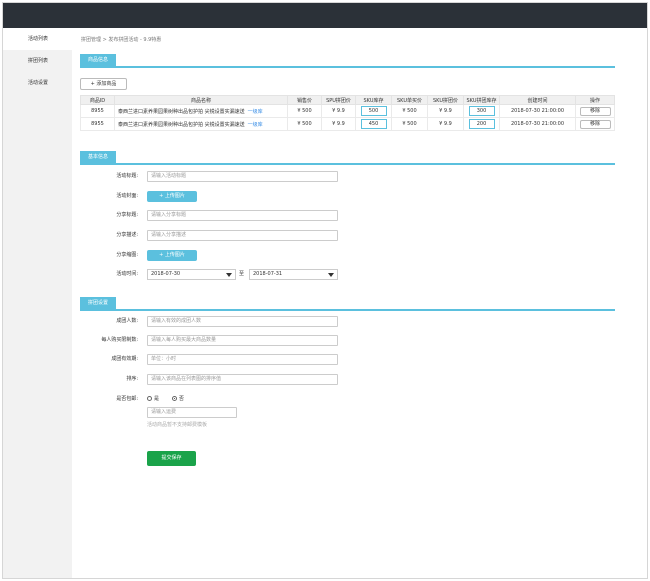  I want to click on breadcrumb: 拼团管理 > 发布拼团活动 - 9.9特惠, so click(121, 40).